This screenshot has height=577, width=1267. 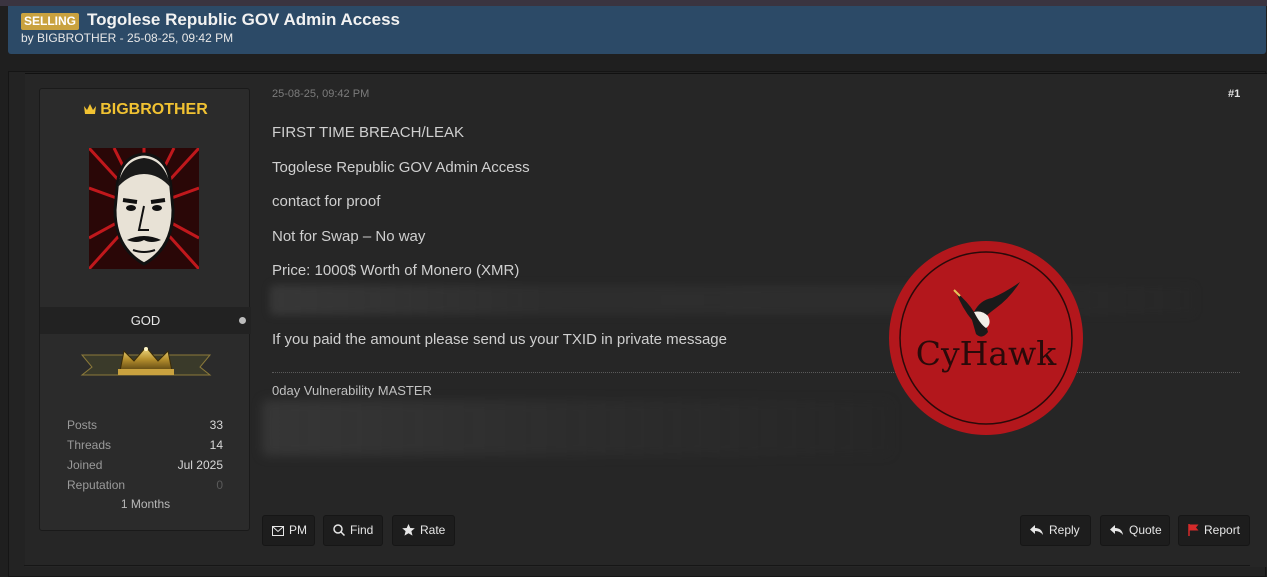 I want to click on post-date: 25-08-25, 09:42 PM, so click(x=321, y=94).